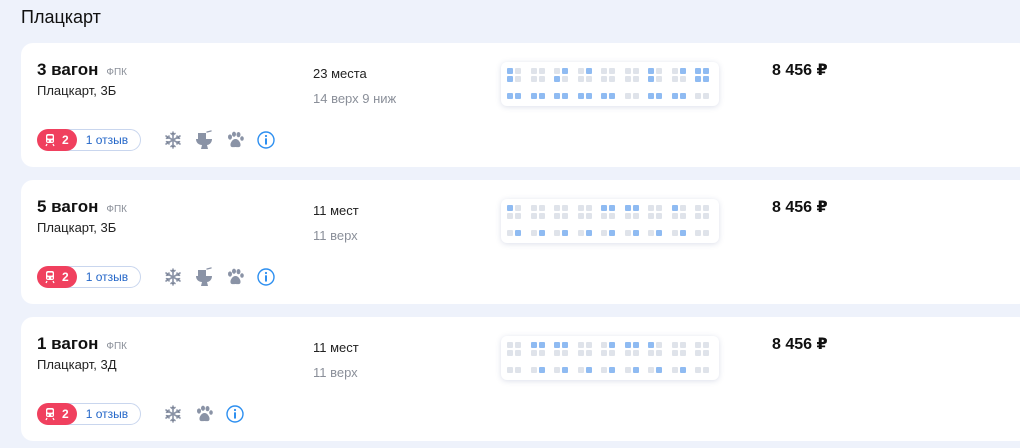  Describe the element at coordinates (77, 90) in the screenshot. I see `wagon-type: Плацкарт, 3Б` at that location.